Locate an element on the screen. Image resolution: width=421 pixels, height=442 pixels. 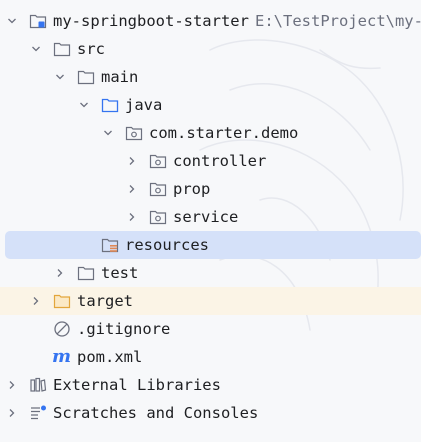
tree-label-controller: controller is located at coordinates (220, 161).